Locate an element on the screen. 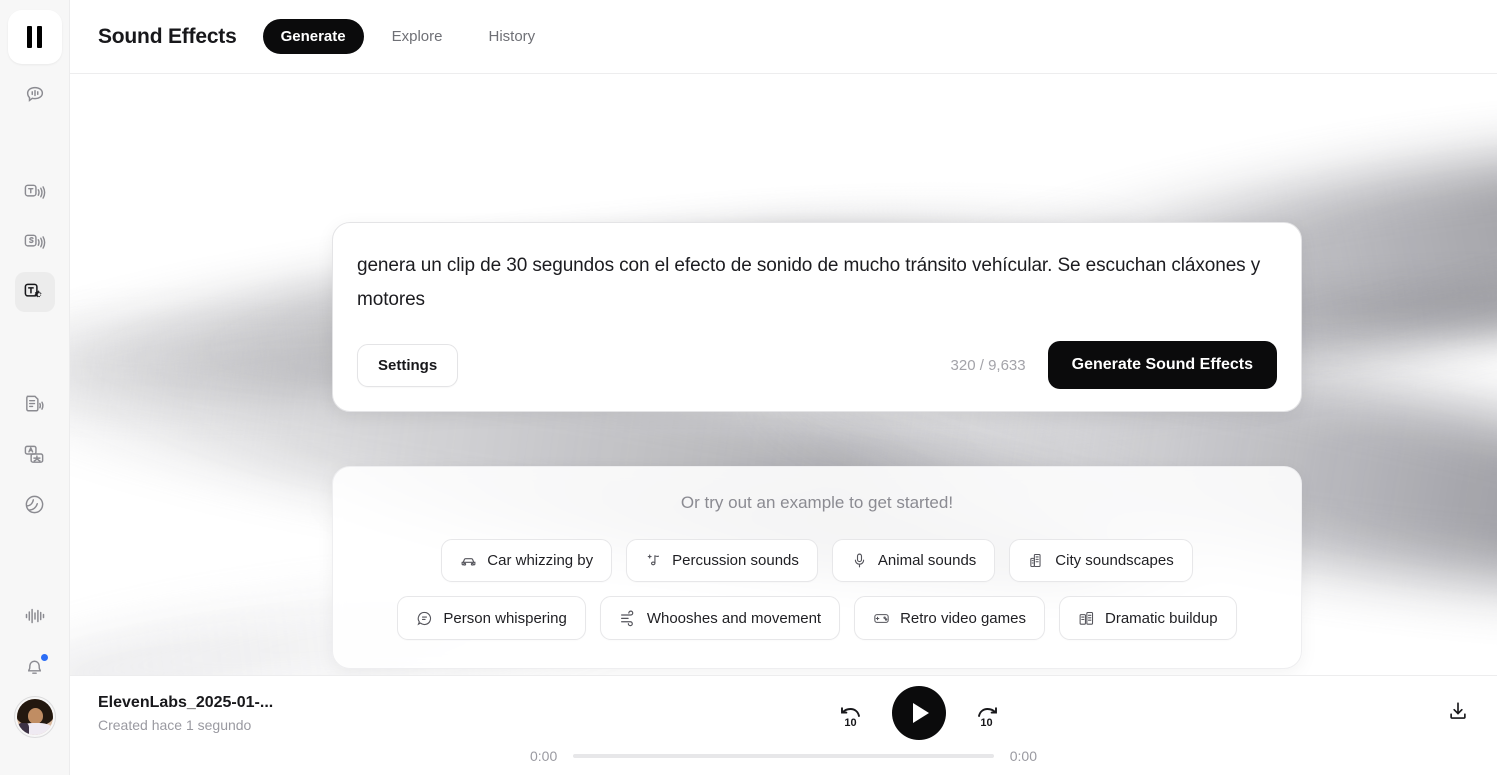  sound-effects-icon is located at coordinates (34, 292).